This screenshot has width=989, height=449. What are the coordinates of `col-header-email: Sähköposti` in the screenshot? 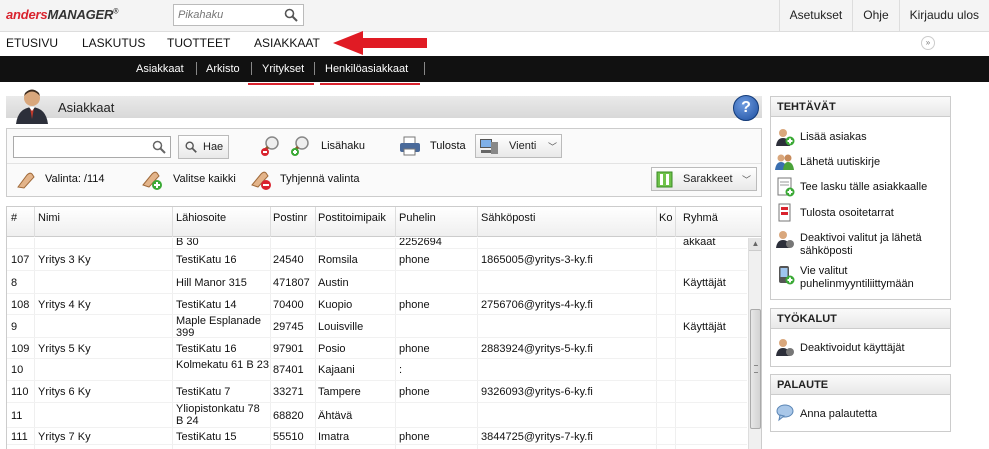 It's located at (508, 218).